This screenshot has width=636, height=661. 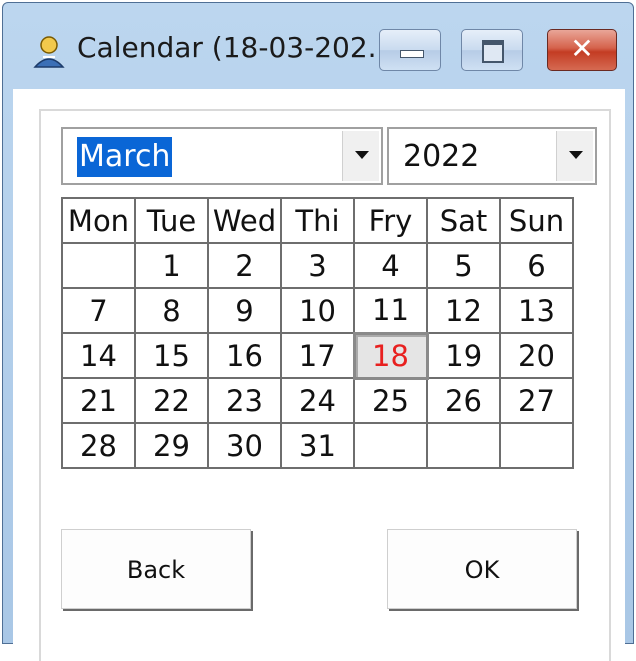 I want to click on day-cell: 20, so click(x=536, y=355).